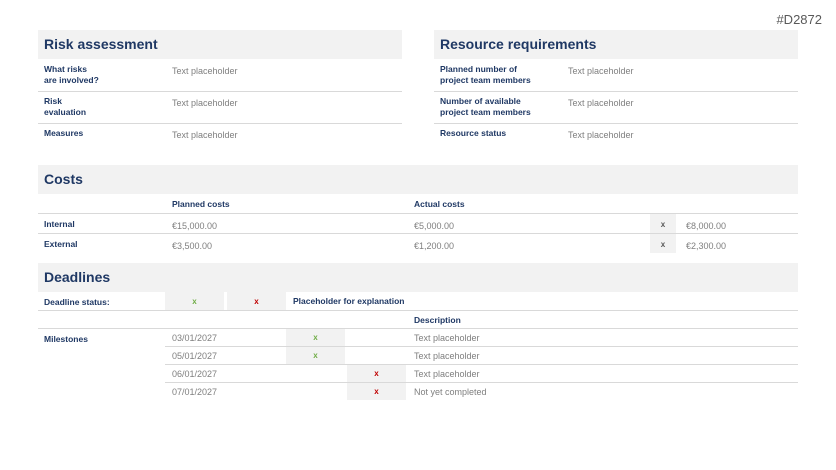 Image resolution: width=836 pixels, height=470 pixels. What do you see at coordinates (434, 226) in the screenshot?
I see `actual-cost-value: €5,000.00` at bounding box center [434, 226].